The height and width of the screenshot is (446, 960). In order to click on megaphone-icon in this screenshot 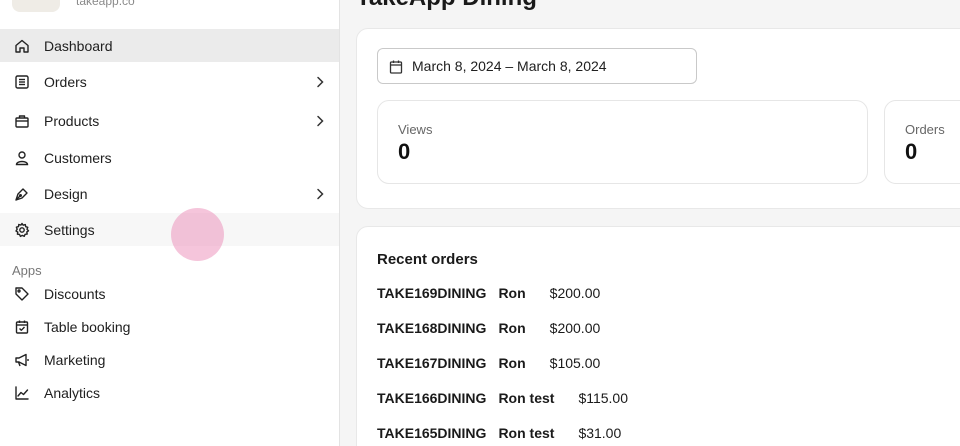, I will do `click(22, 360)`.